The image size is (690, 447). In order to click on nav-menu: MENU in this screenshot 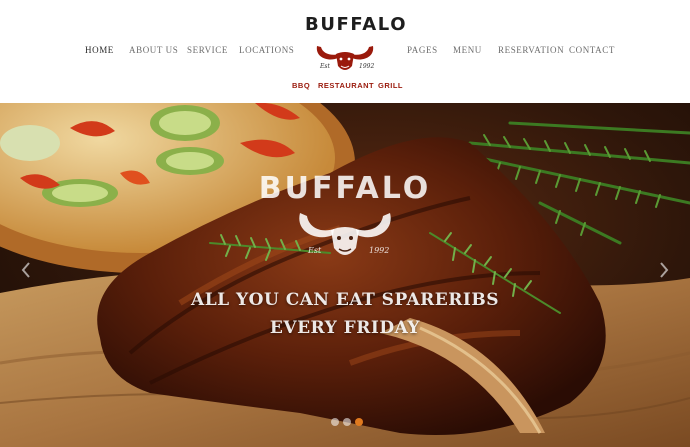, I will do `click(467, 50)`.